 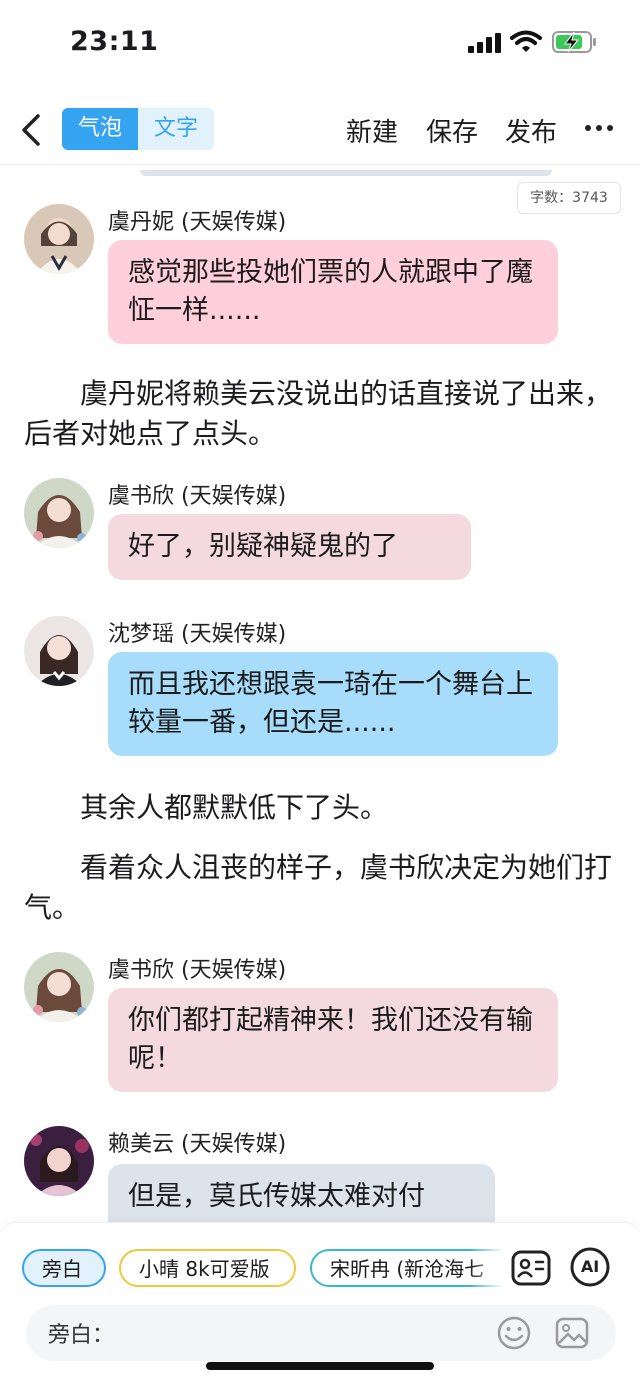 What do you see at coordinates (526, 41) in the screenshot?
I see `wifi-icon` at bounding box center [526, 41].